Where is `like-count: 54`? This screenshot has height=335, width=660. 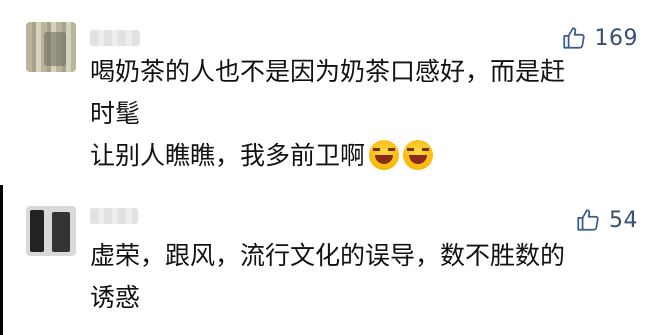
like-count: 54 is located at coordinates (623, 220).